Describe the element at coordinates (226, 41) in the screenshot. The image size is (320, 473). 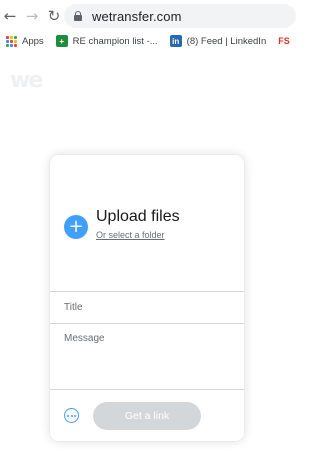
I see `bookmark-label: (8) Feed | LinkedIn` at that location.